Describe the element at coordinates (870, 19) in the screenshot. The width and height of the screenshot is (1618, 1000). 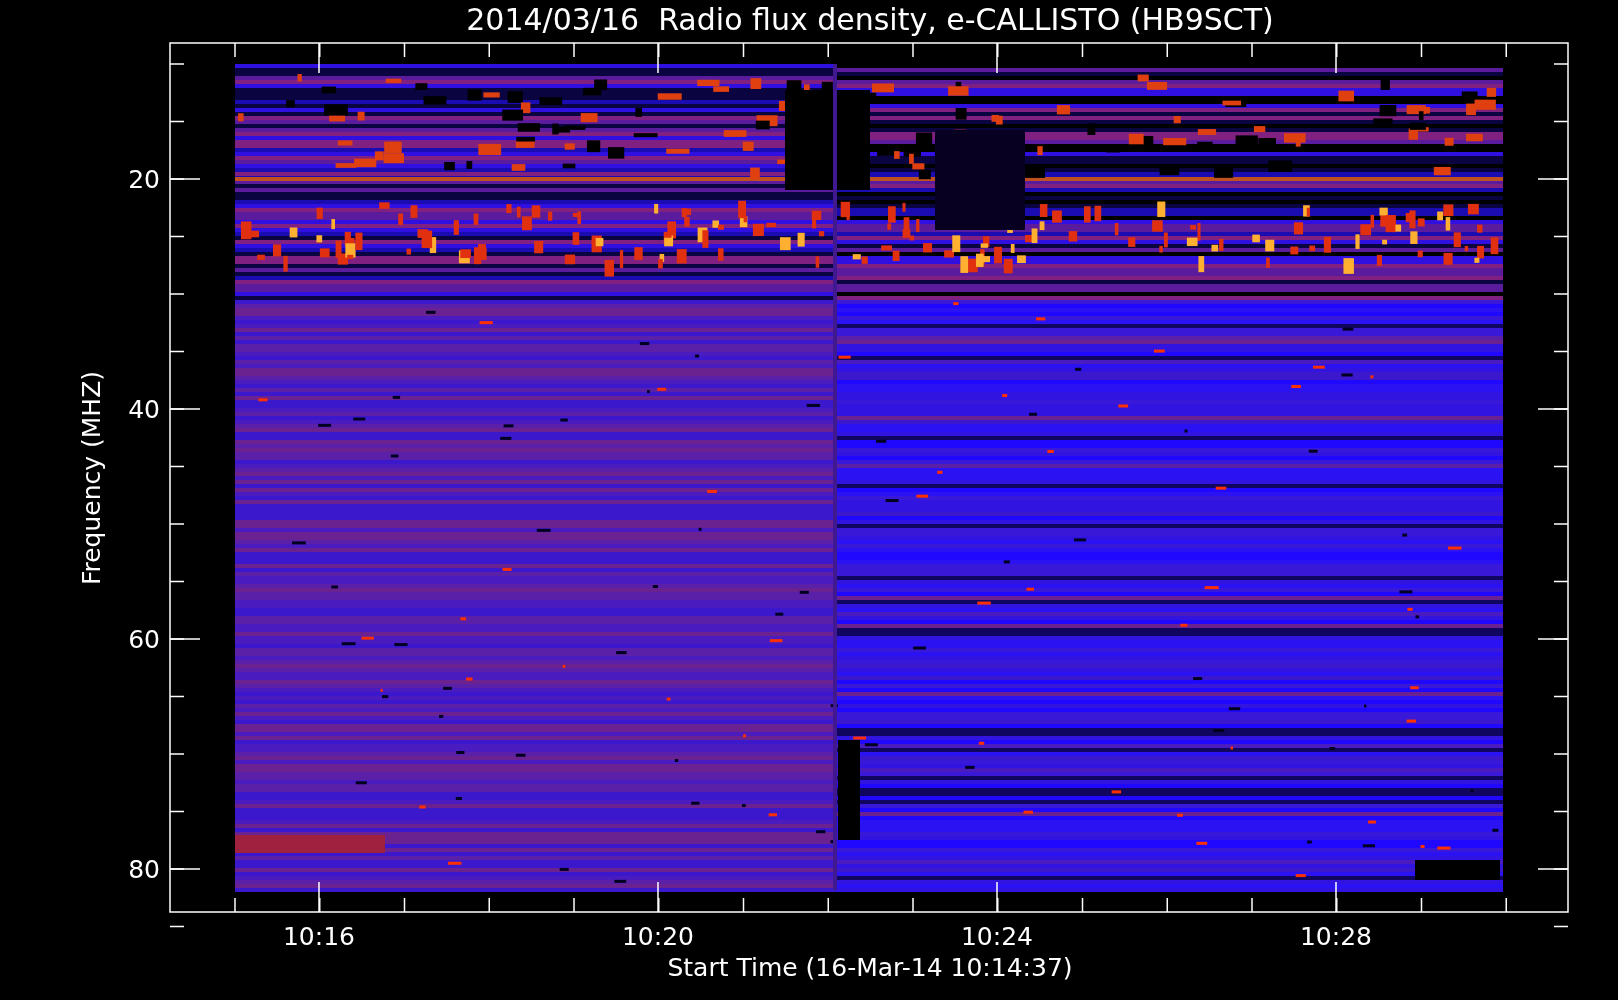
I see `chart-title: 2014/03/16 Radio flux density, e-CALLISTO (HB9SCT)` at that location.